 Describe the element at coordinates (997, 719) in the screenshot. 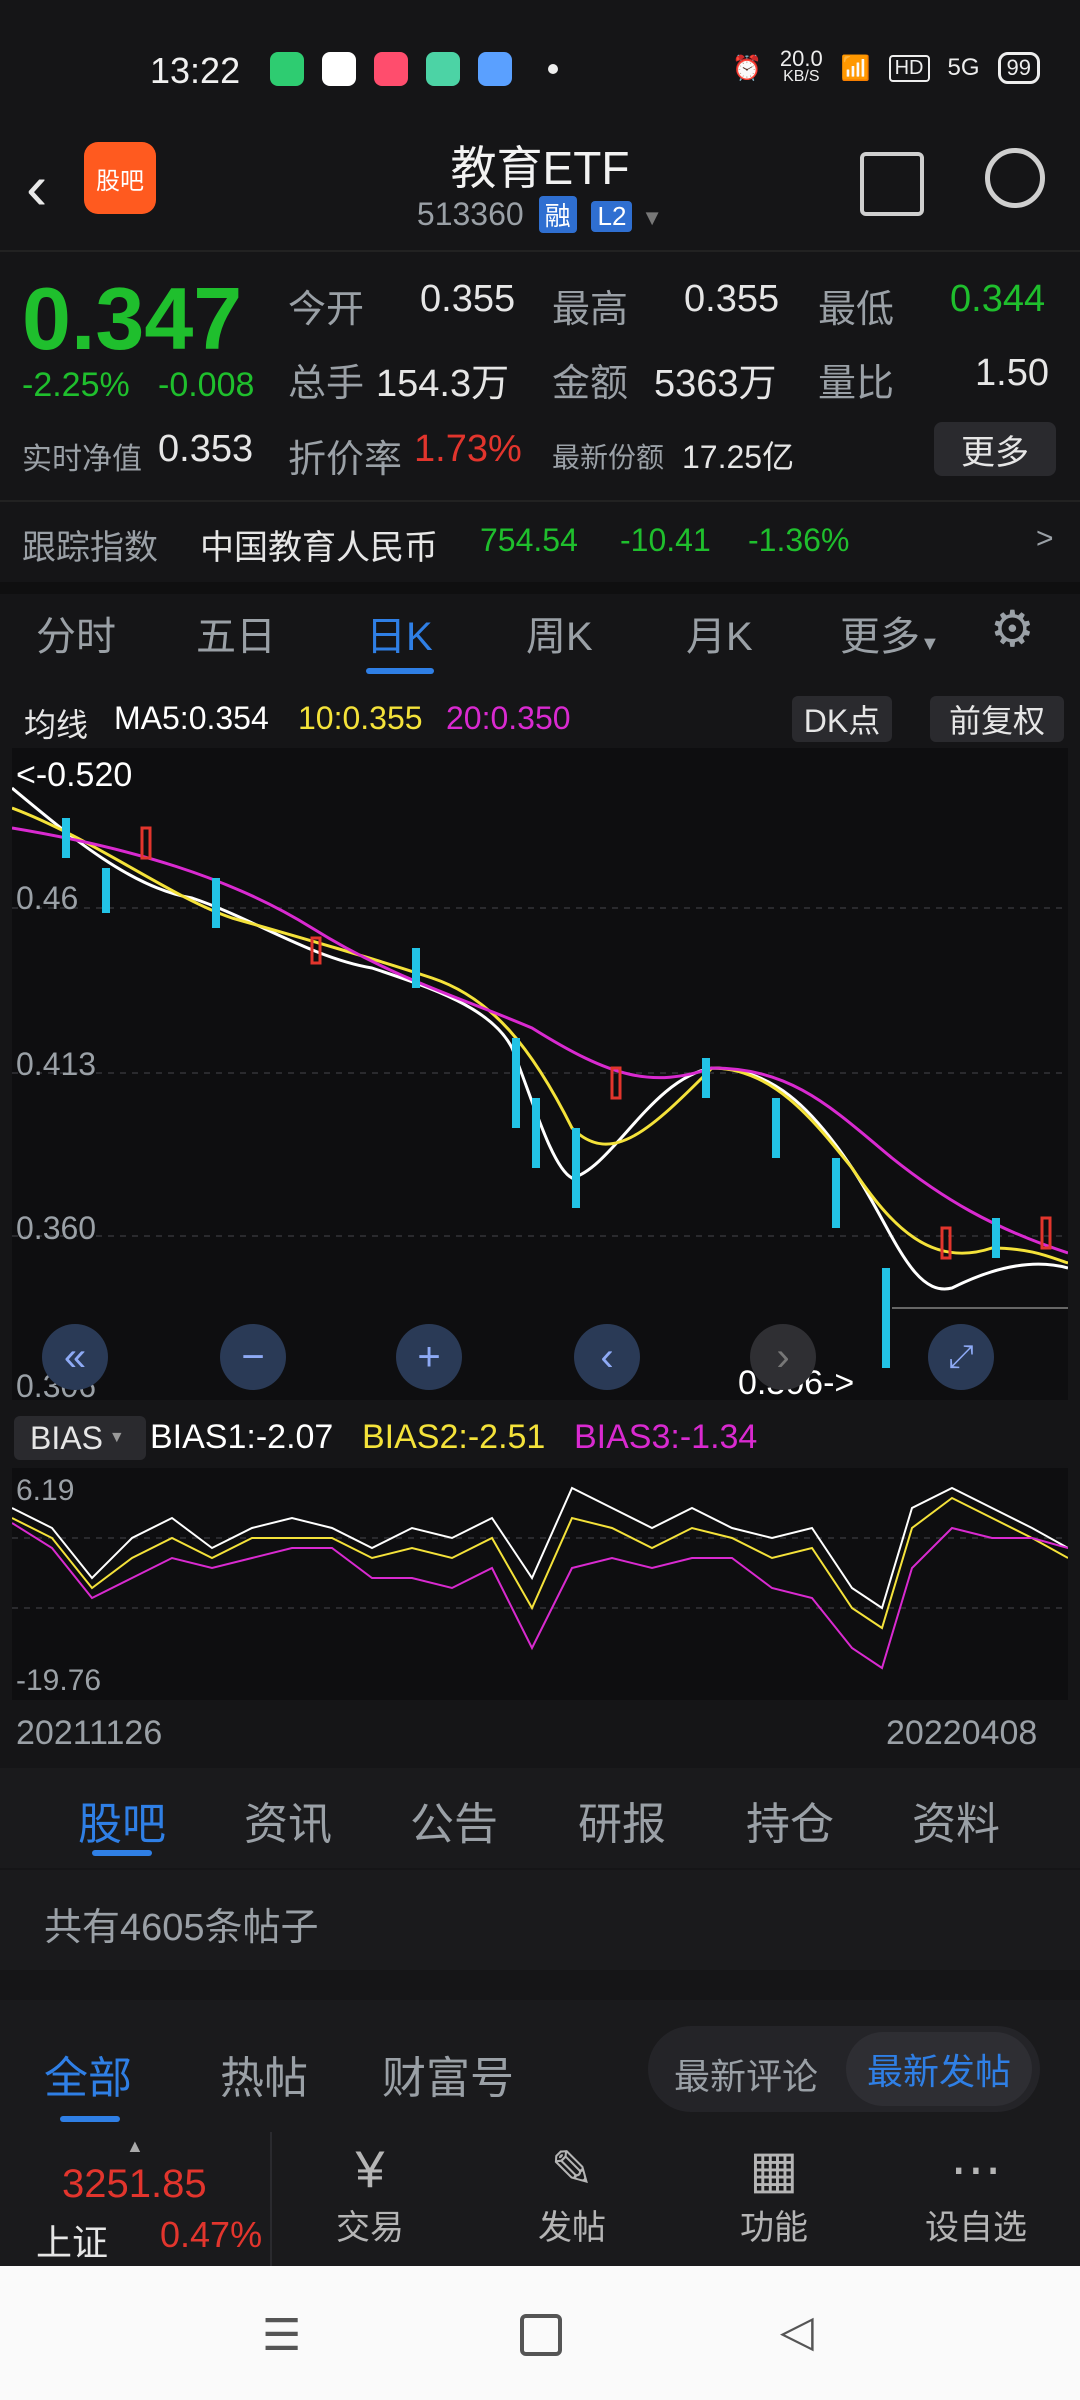

I see `adjust-button: 前复权` at that location.